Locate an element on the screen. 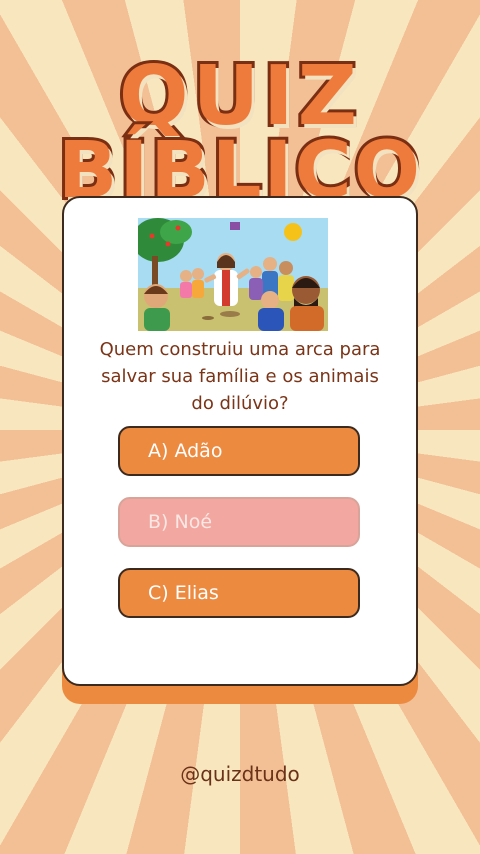 This screenshot has height=854, width=480. answer-option-c-label: C) Elias is located at coordinates (183, 593).